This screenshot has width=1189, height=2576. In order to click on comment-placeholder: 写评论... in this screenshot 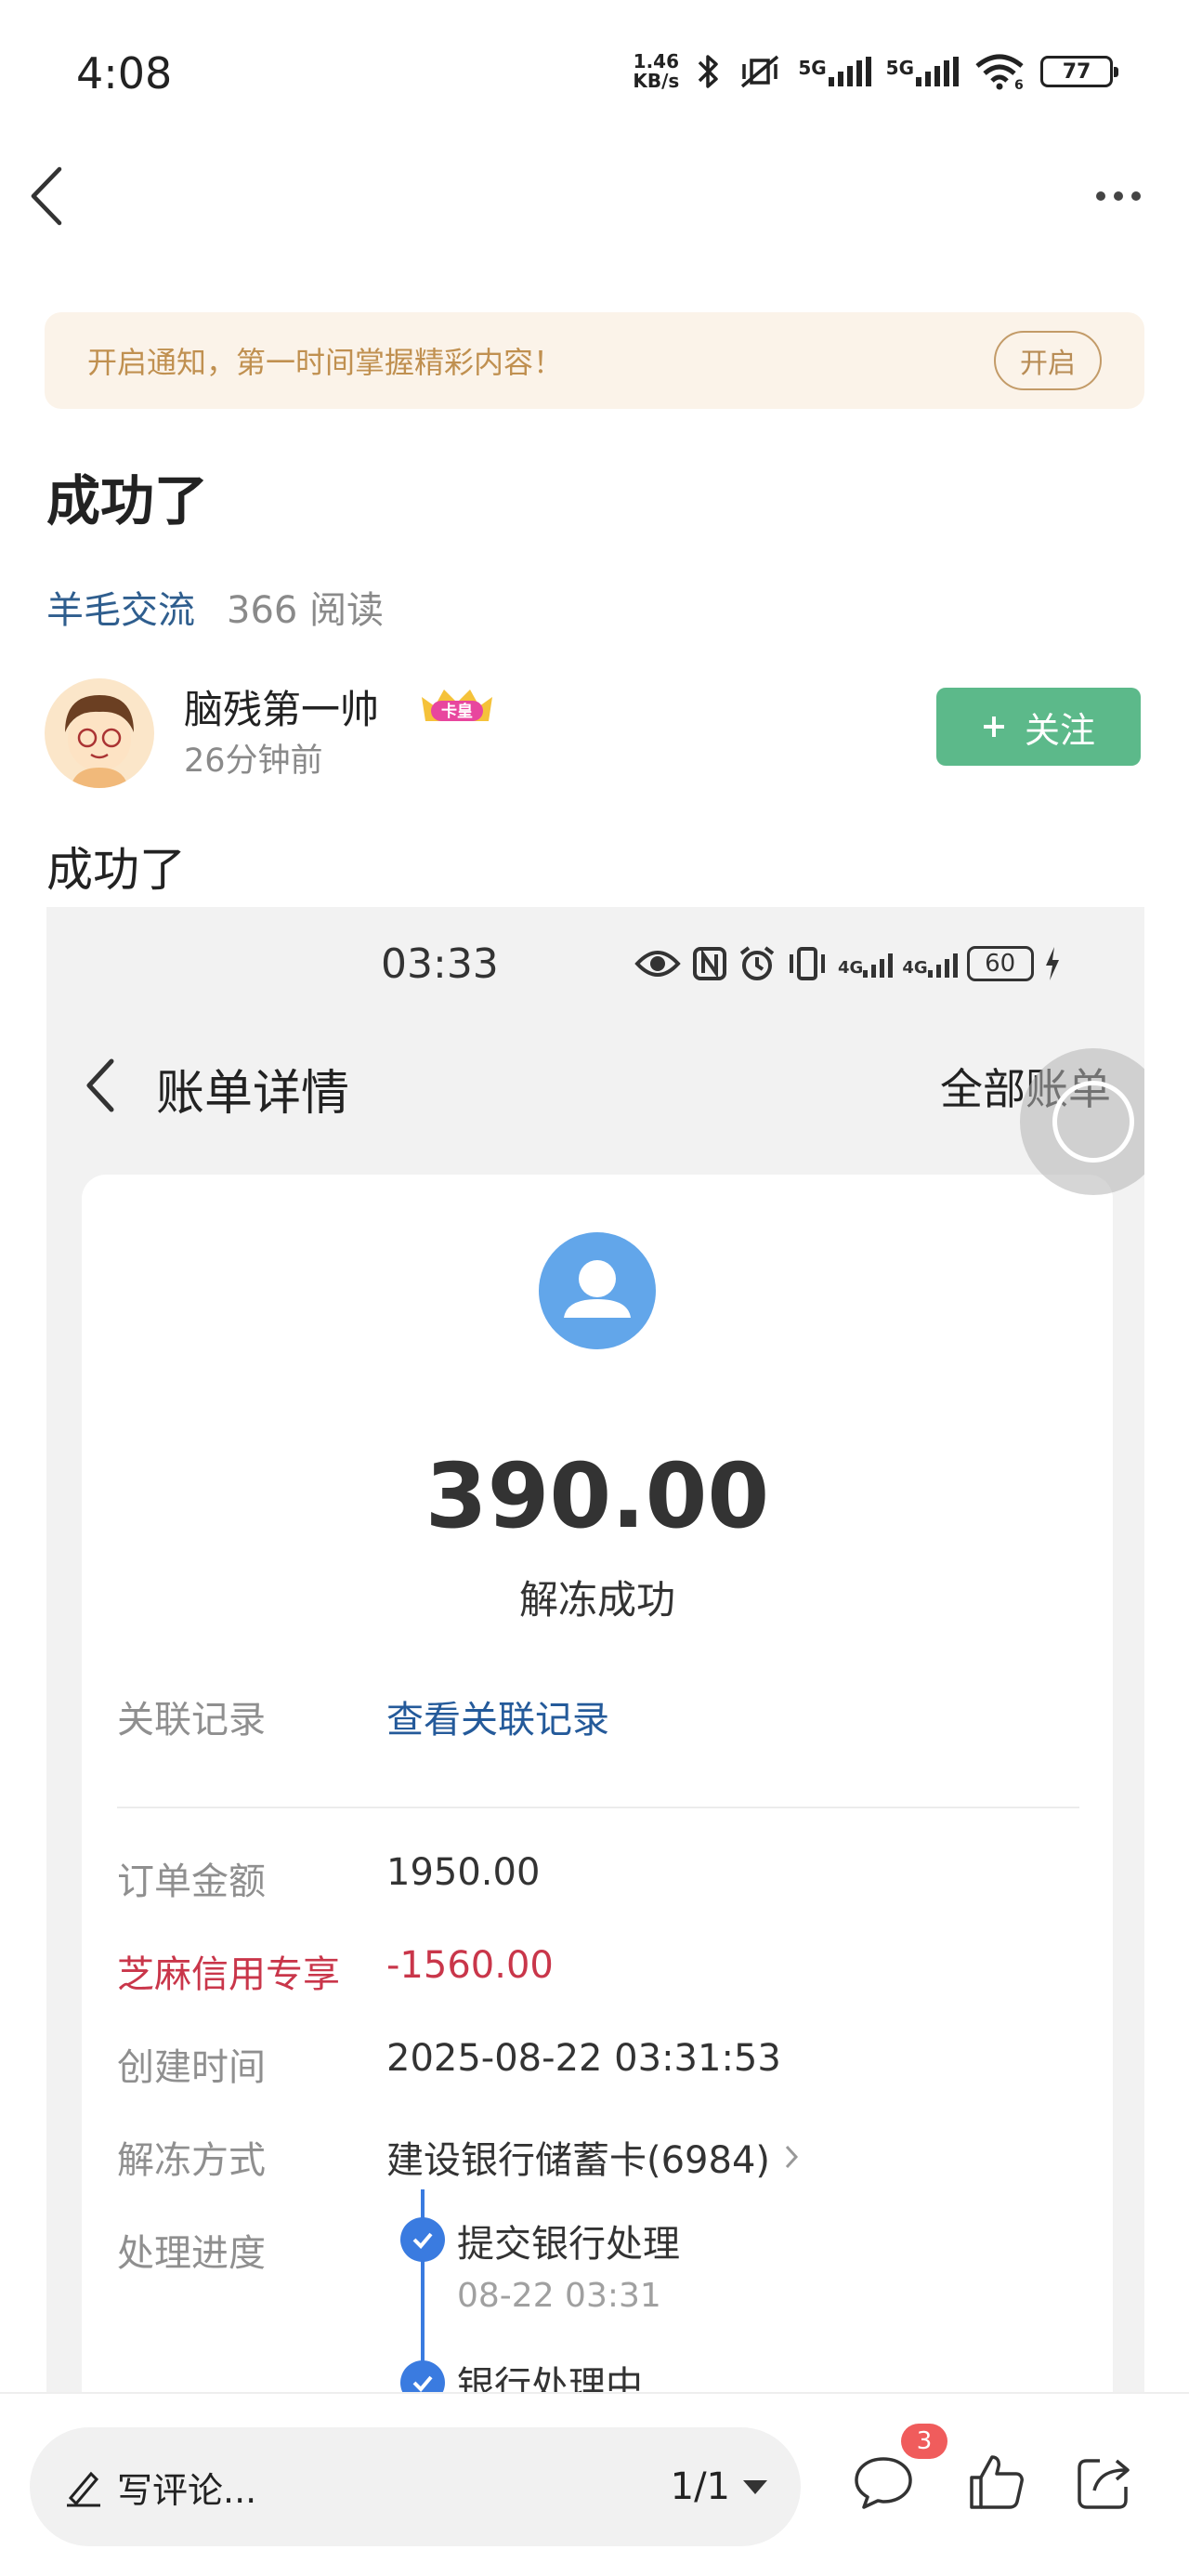, I will do `click(187, 2490)`.